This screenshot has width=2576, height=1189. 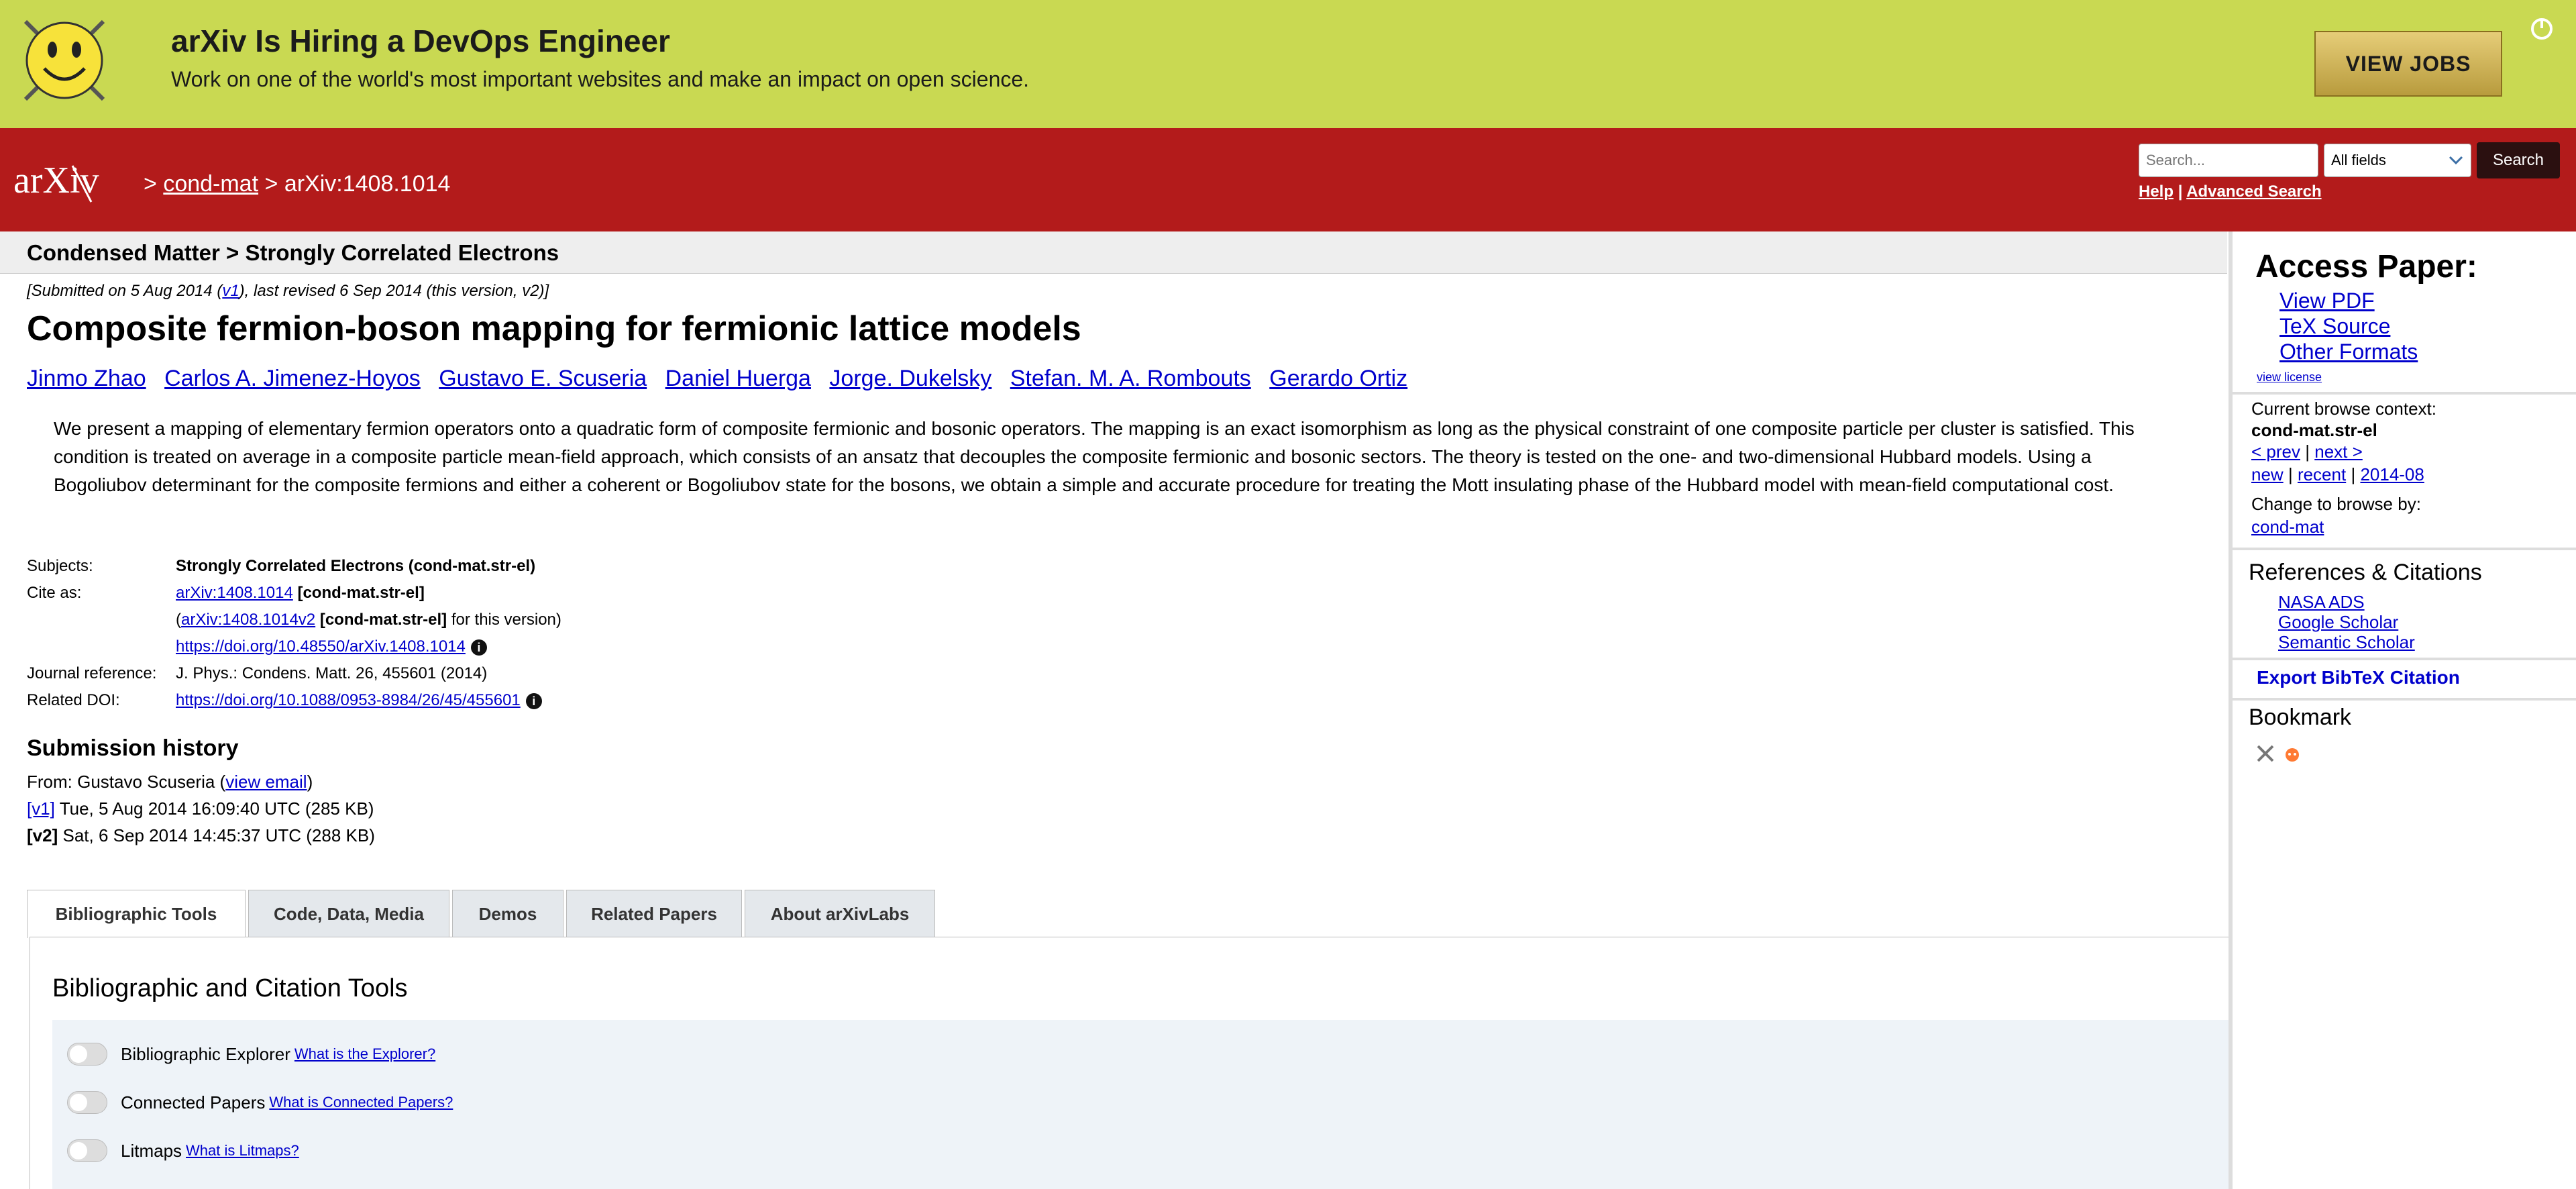 I want to click on advanced-search-link: Advanced Search, so click(x=2253, y=192).